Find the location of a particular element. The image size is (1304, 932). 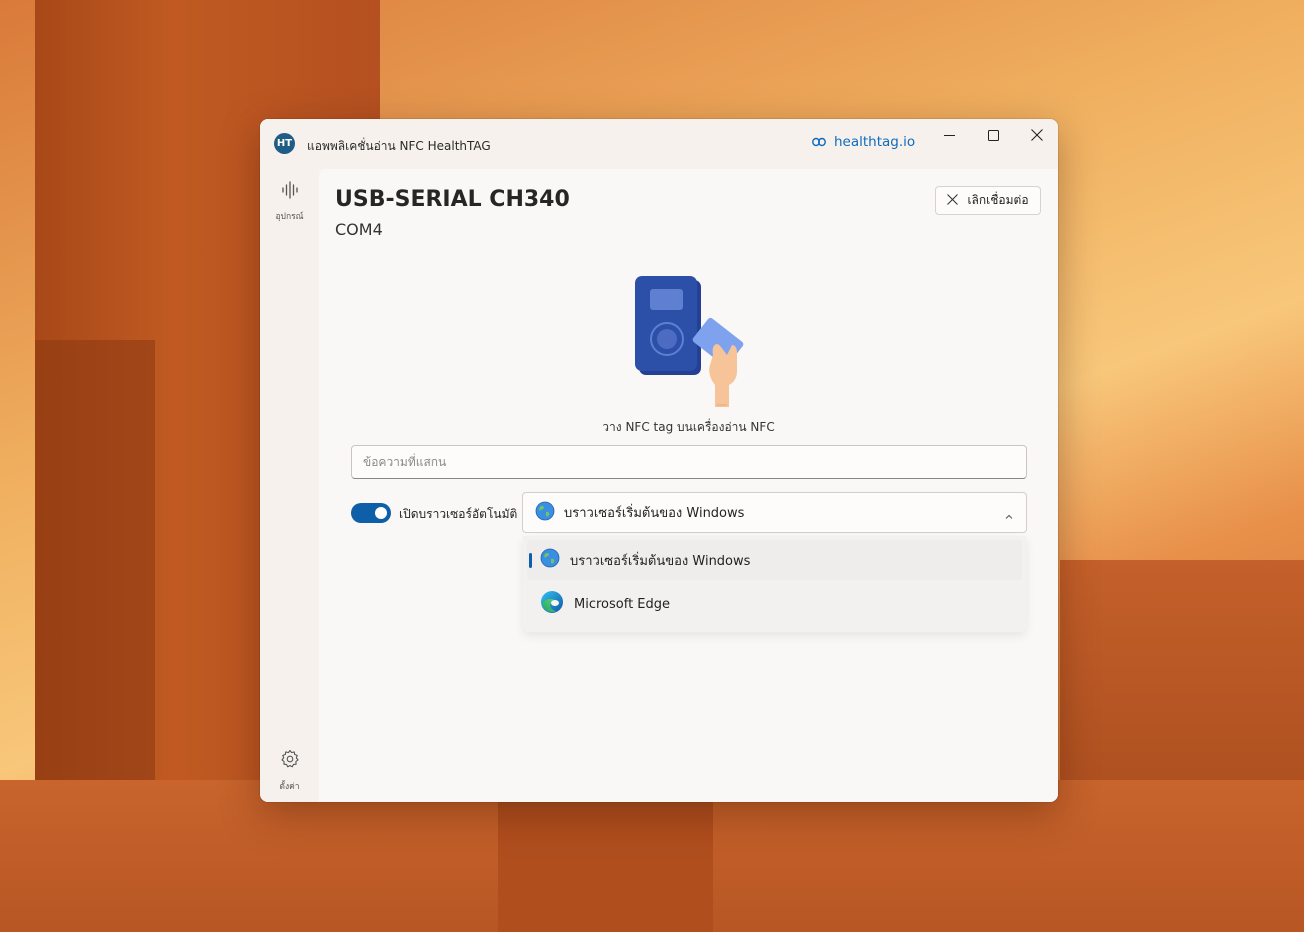

browser-option-edge: Microsoft Edge is located at coordinates (774, 604).